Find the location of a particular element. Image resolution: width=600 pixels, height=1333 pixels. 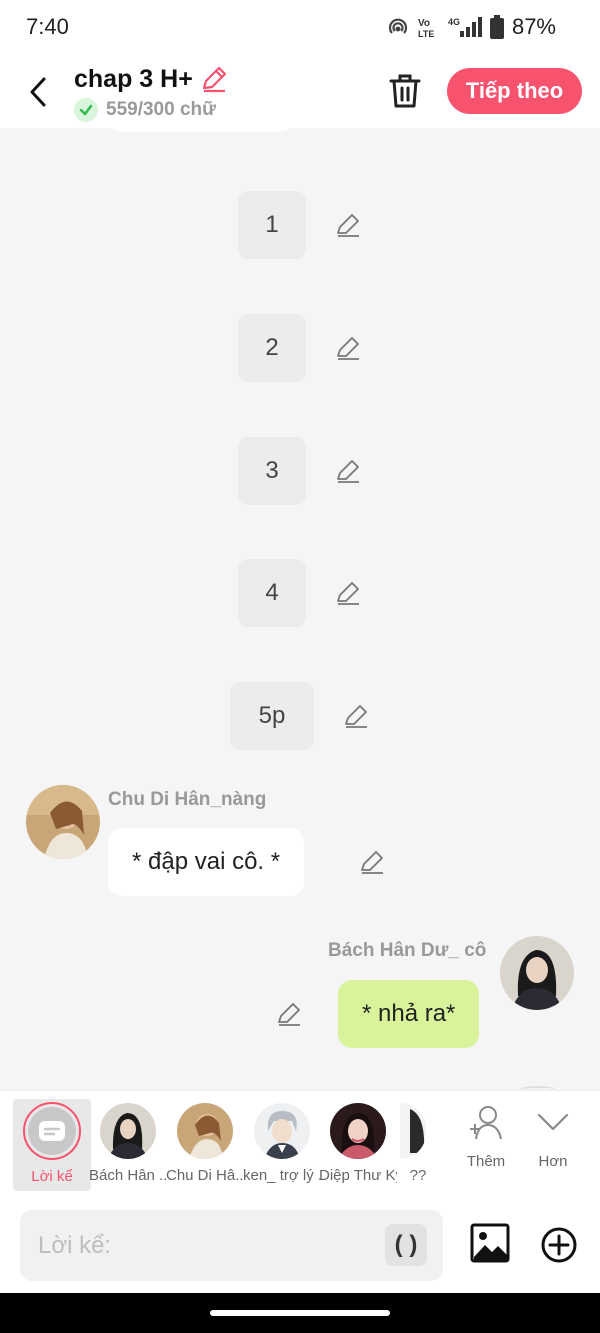

volte-icon: VoLTE is located at coordinates (426, 28).